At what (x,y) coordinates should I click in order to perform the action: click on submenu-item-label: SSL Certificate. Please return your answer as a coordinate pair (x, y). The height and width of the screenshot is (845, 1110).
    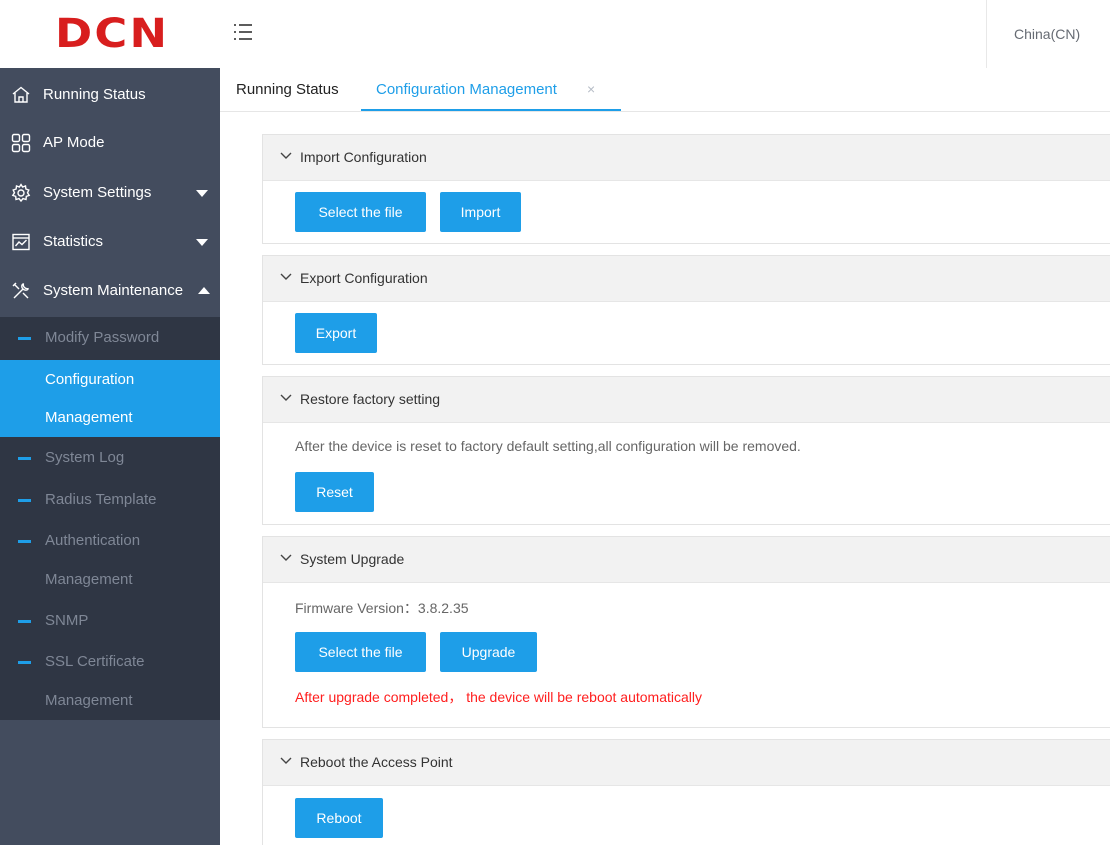
    Looking at the image, I should click on (95, 661).